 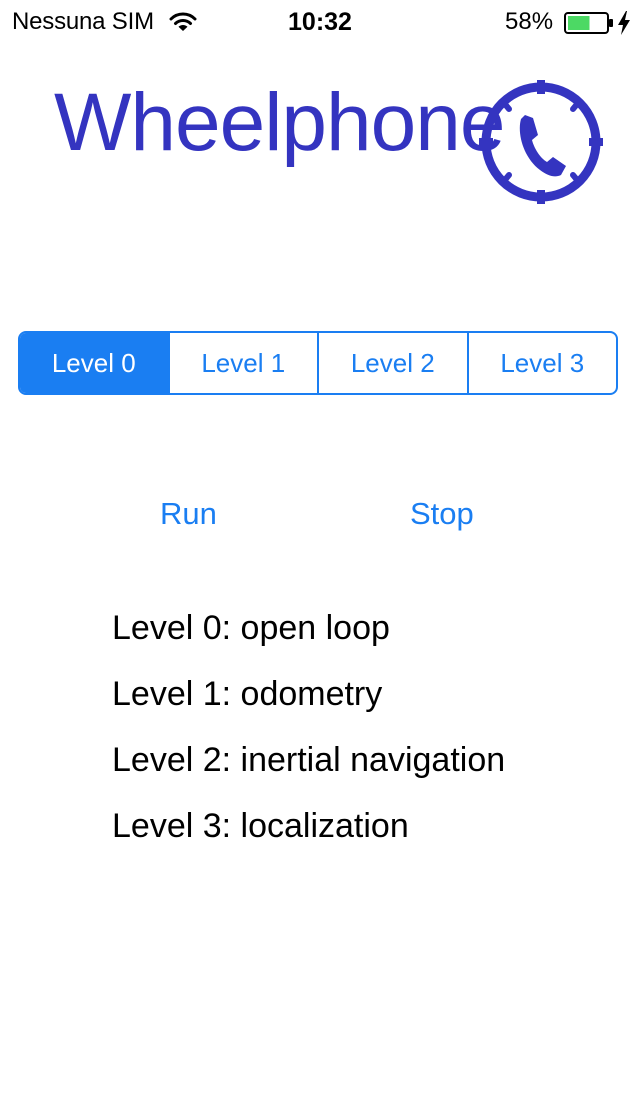 I want to click on app-logo-text: Wheelphone, so click(x=279, y=122).